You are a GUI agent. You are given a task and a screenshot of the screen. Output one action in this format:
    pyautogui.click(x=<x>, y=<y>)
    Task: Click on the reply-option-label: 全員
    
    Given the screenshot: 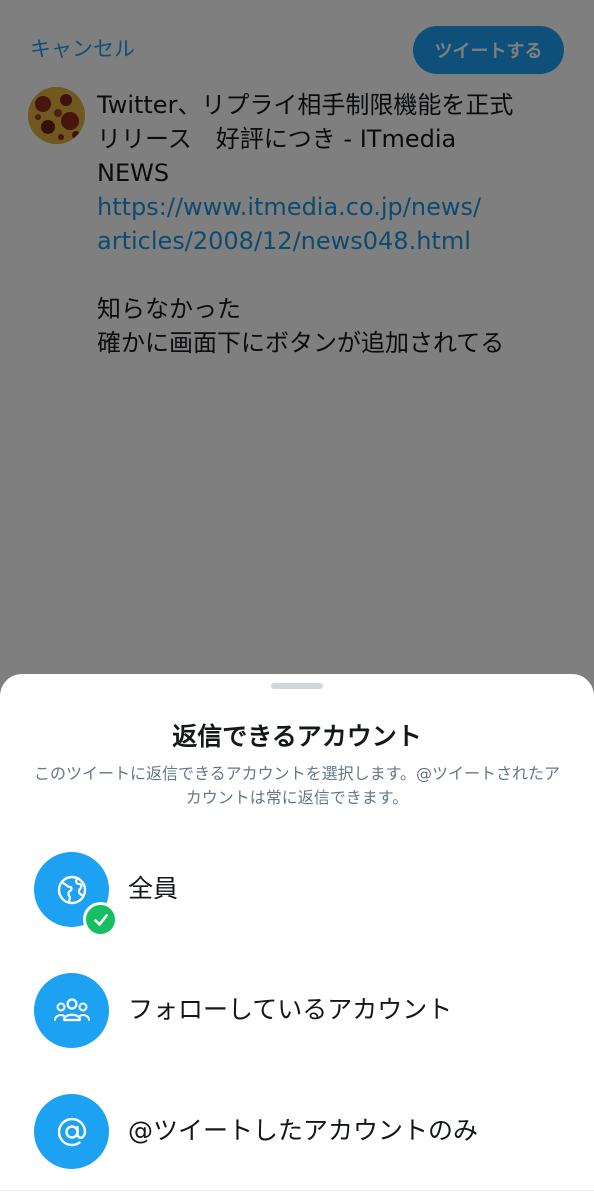 What is the action you would take?
    pyautogui.click(x=153, y=888)
    